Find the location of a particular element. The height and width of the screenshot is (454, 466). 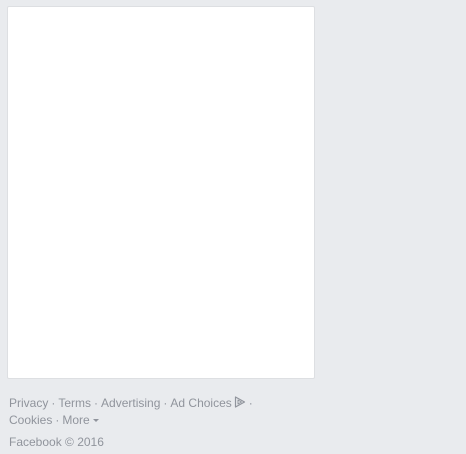

more-link: More is located at coordinates (80, 420).